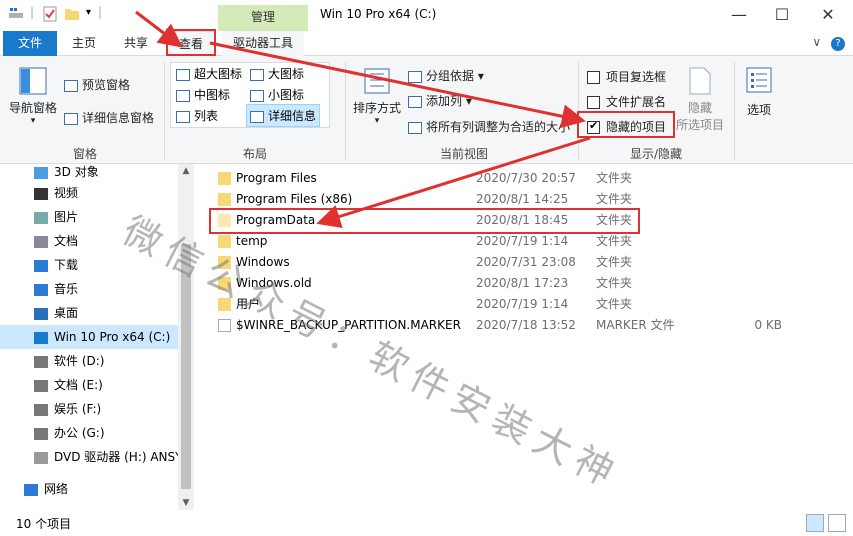 This screenshot has height=536, width=853. What do you see at coordinates (816, 42) in the screenshot?
I see `ribbon-expand-icon: ∨` at bounding box center [816, 42].